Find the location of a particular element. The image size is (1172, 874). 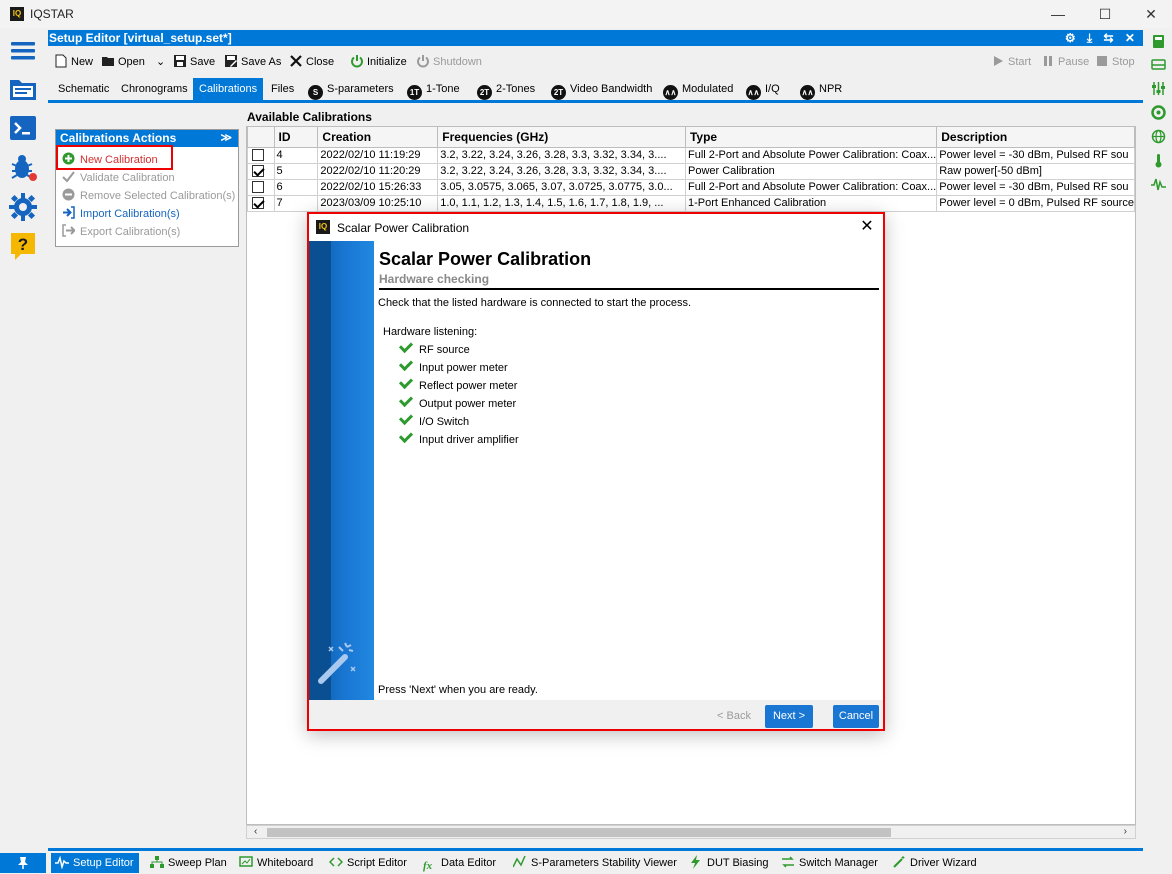

bottom-tab-setup-editor: Setup Editor is located at coordinates (95, 863).